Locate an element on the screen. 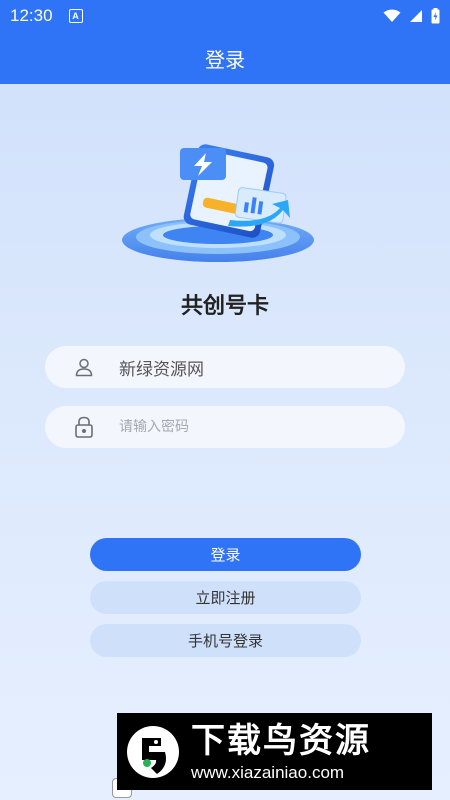 The height and width of the screenshot is (800, 450). page-title: 登录 is located at coordinates (225, 59).